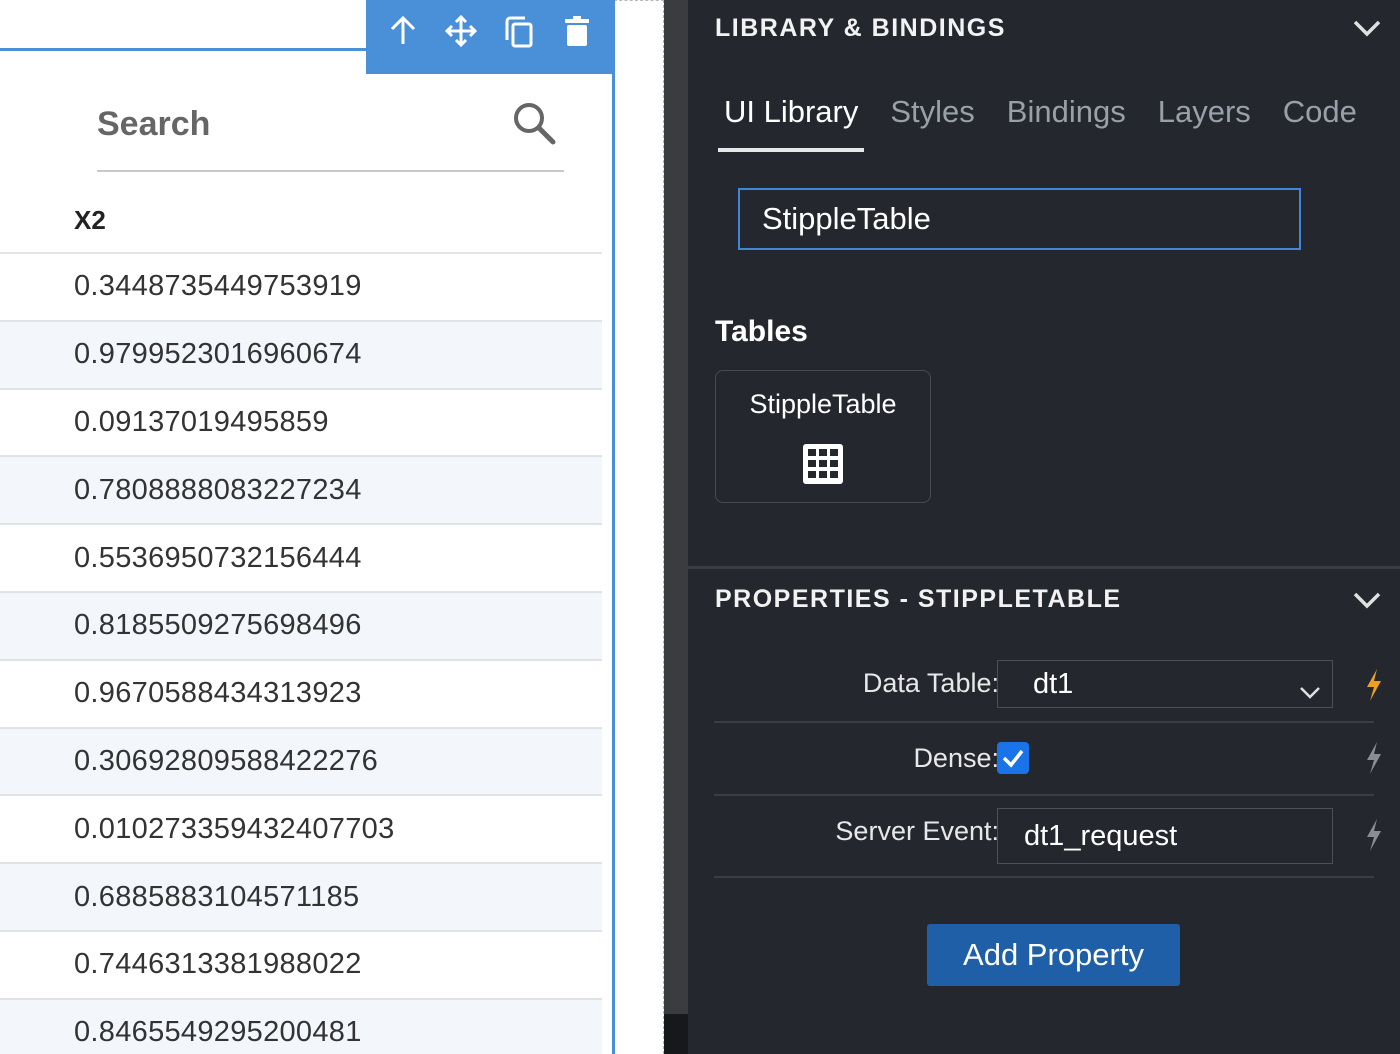 This screenshot has width=1400, height=1054. Describe the element at coordinates (301, 491) in the screenshot. I see `table-row: 0.7808888083227234` at that location.